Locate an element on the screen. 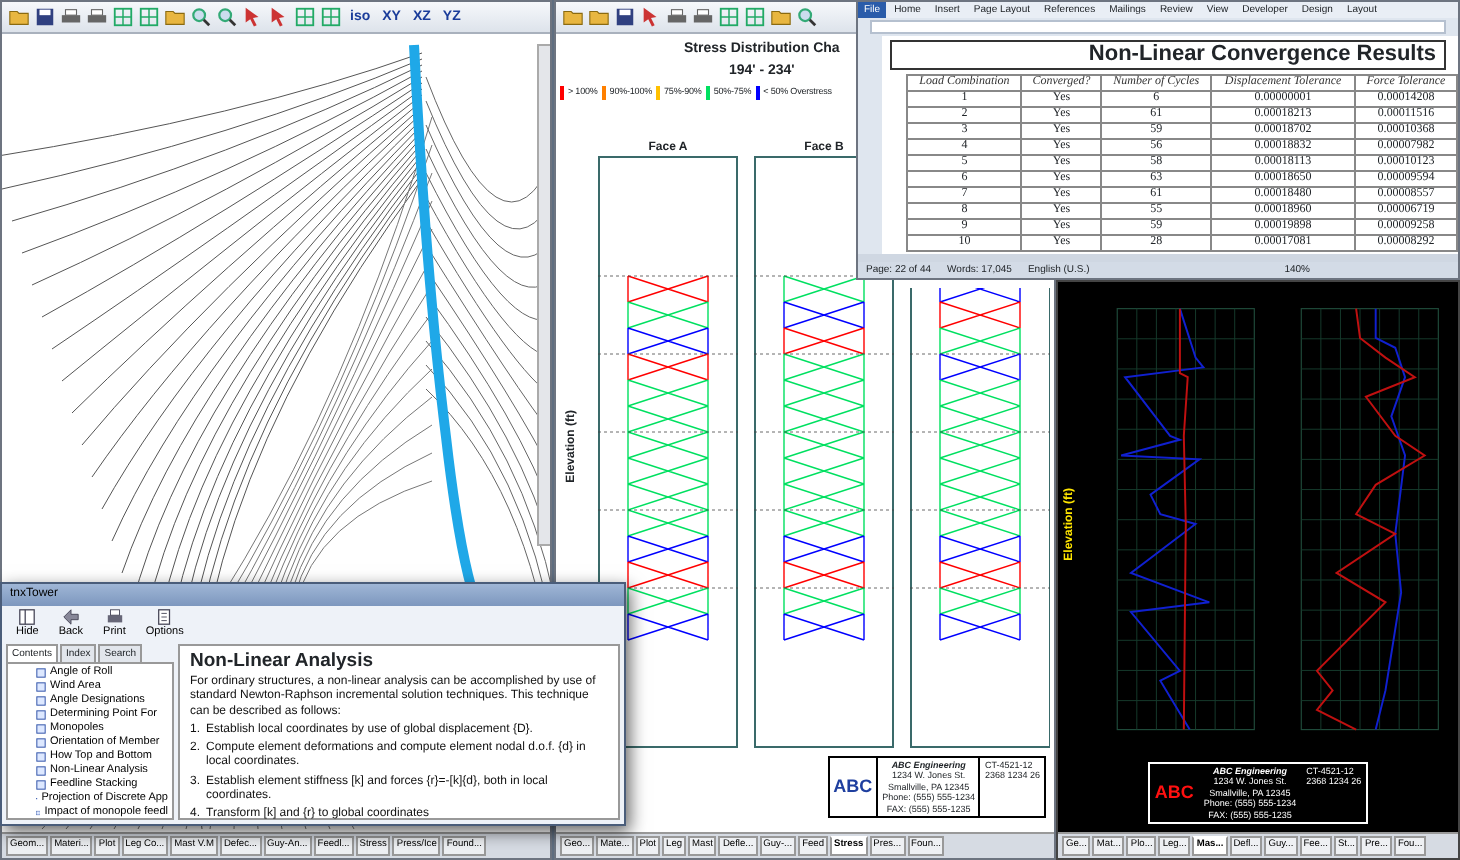 The height and width of the screenshot is (860, 1460). panel-icon is located at coordinates (27, 617).